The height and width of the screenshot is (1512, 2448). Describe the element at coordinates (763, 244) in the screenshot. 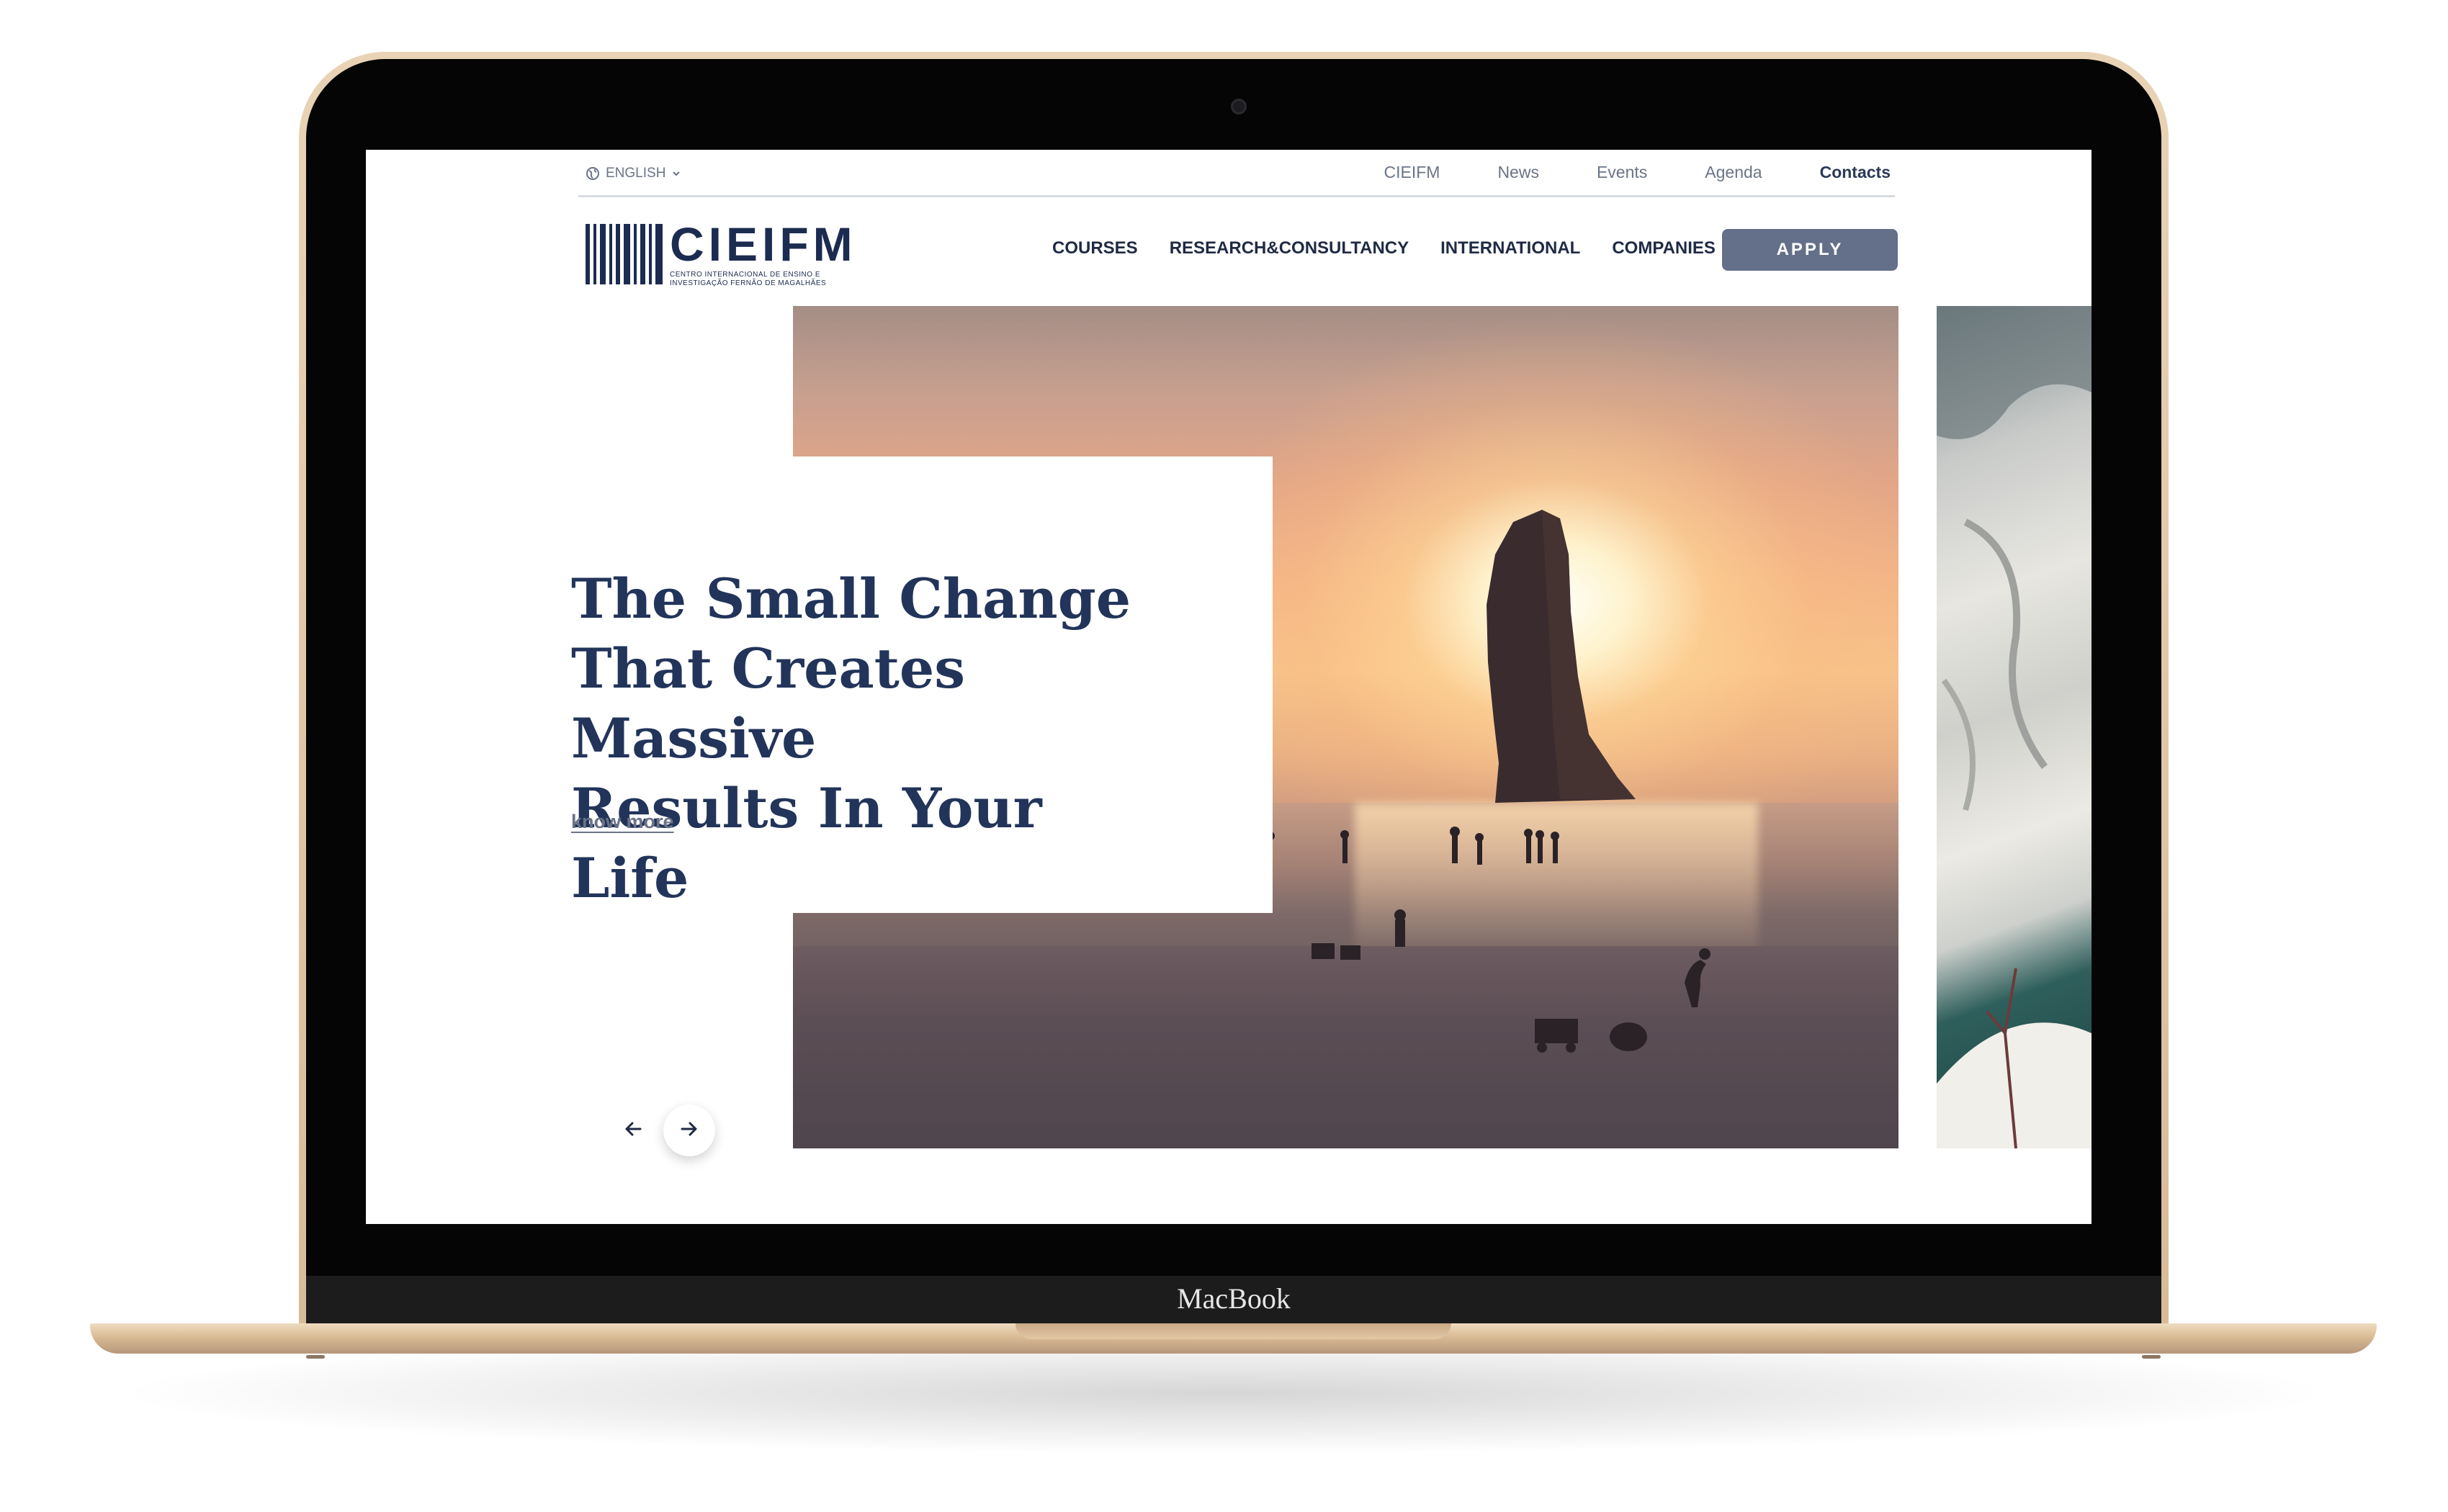

I see `logo-name: CIEIFM` at that location.